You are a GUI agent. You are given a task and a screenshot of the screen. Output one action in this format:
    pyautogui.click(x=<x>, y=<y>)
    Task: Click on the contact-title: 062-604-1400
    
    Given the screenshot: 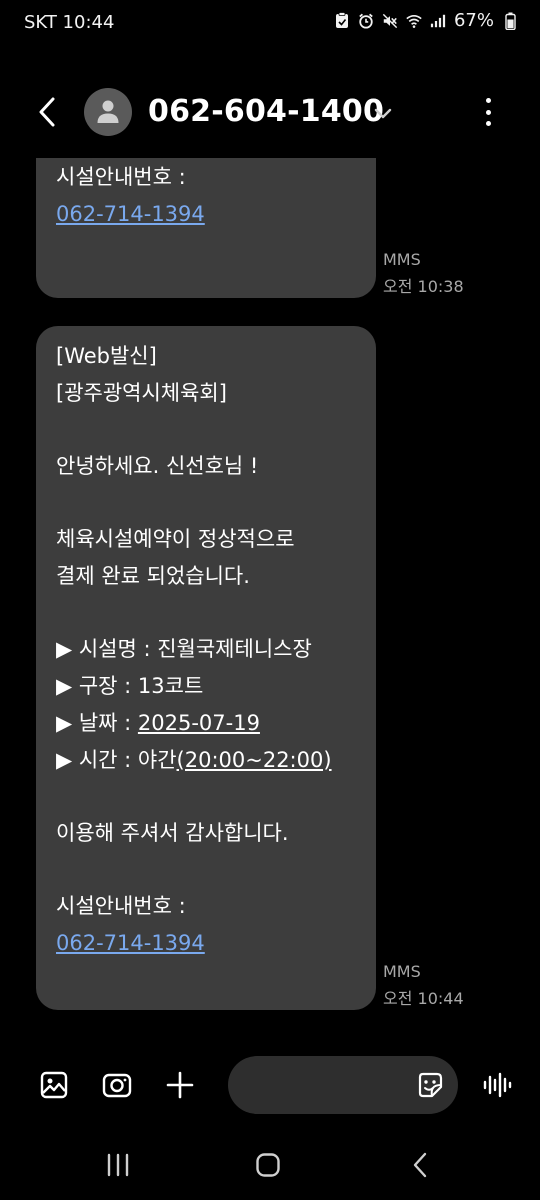 What is the action you would take?
    pyautogui.click(x=266, y=111)
    